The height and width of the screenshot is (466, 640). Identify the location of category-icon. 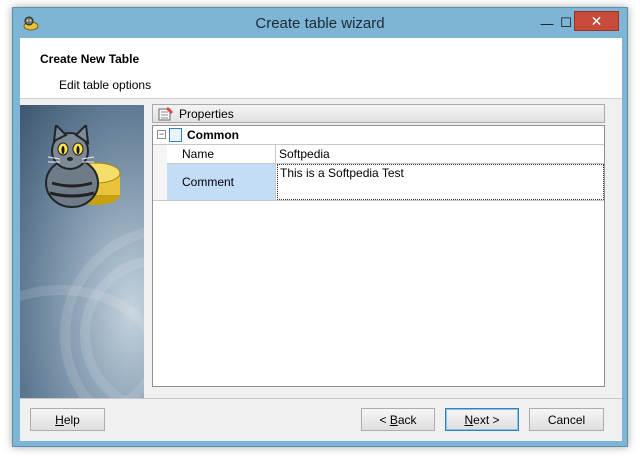
(175, 135).